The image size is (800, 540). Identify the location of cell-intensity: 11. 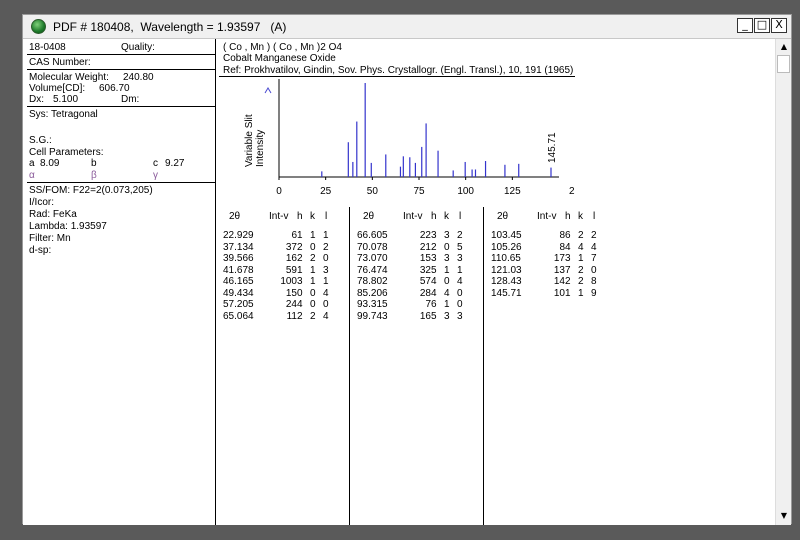
(291, 316).